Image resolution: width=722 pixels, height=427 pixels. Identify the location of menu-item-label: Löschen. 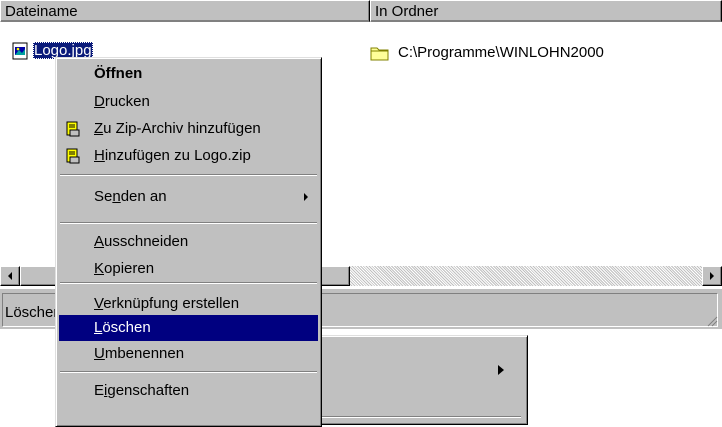
(122, 327).